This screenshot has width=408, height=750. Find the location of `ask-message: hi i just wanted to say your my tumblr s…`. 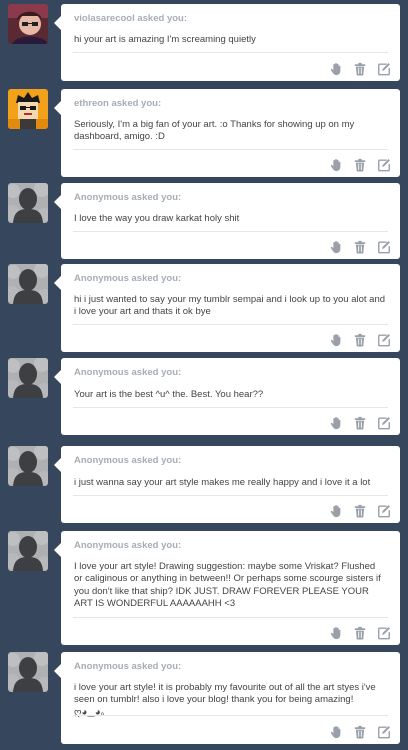

ask-message: hi i just wanted to say your my tumblr s… is located at coordinates (230, 306).